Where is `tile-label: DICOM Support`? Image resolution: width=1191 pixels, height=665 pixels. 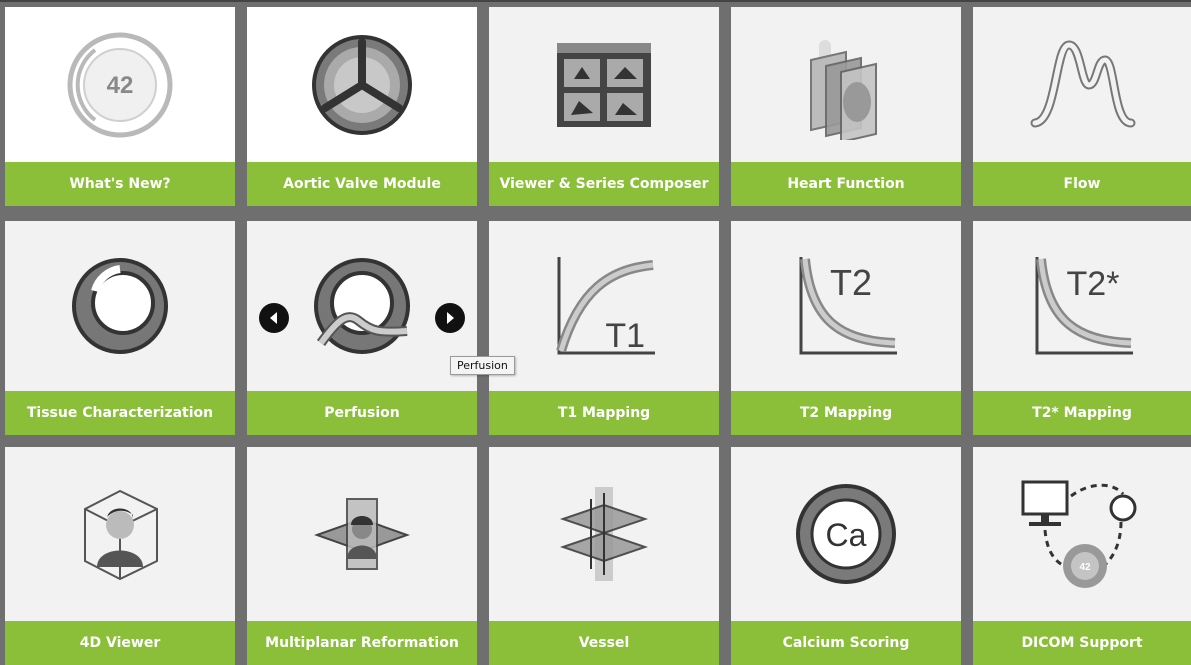 tile-label: DICOM Support is located at coordinates (1082, 643).